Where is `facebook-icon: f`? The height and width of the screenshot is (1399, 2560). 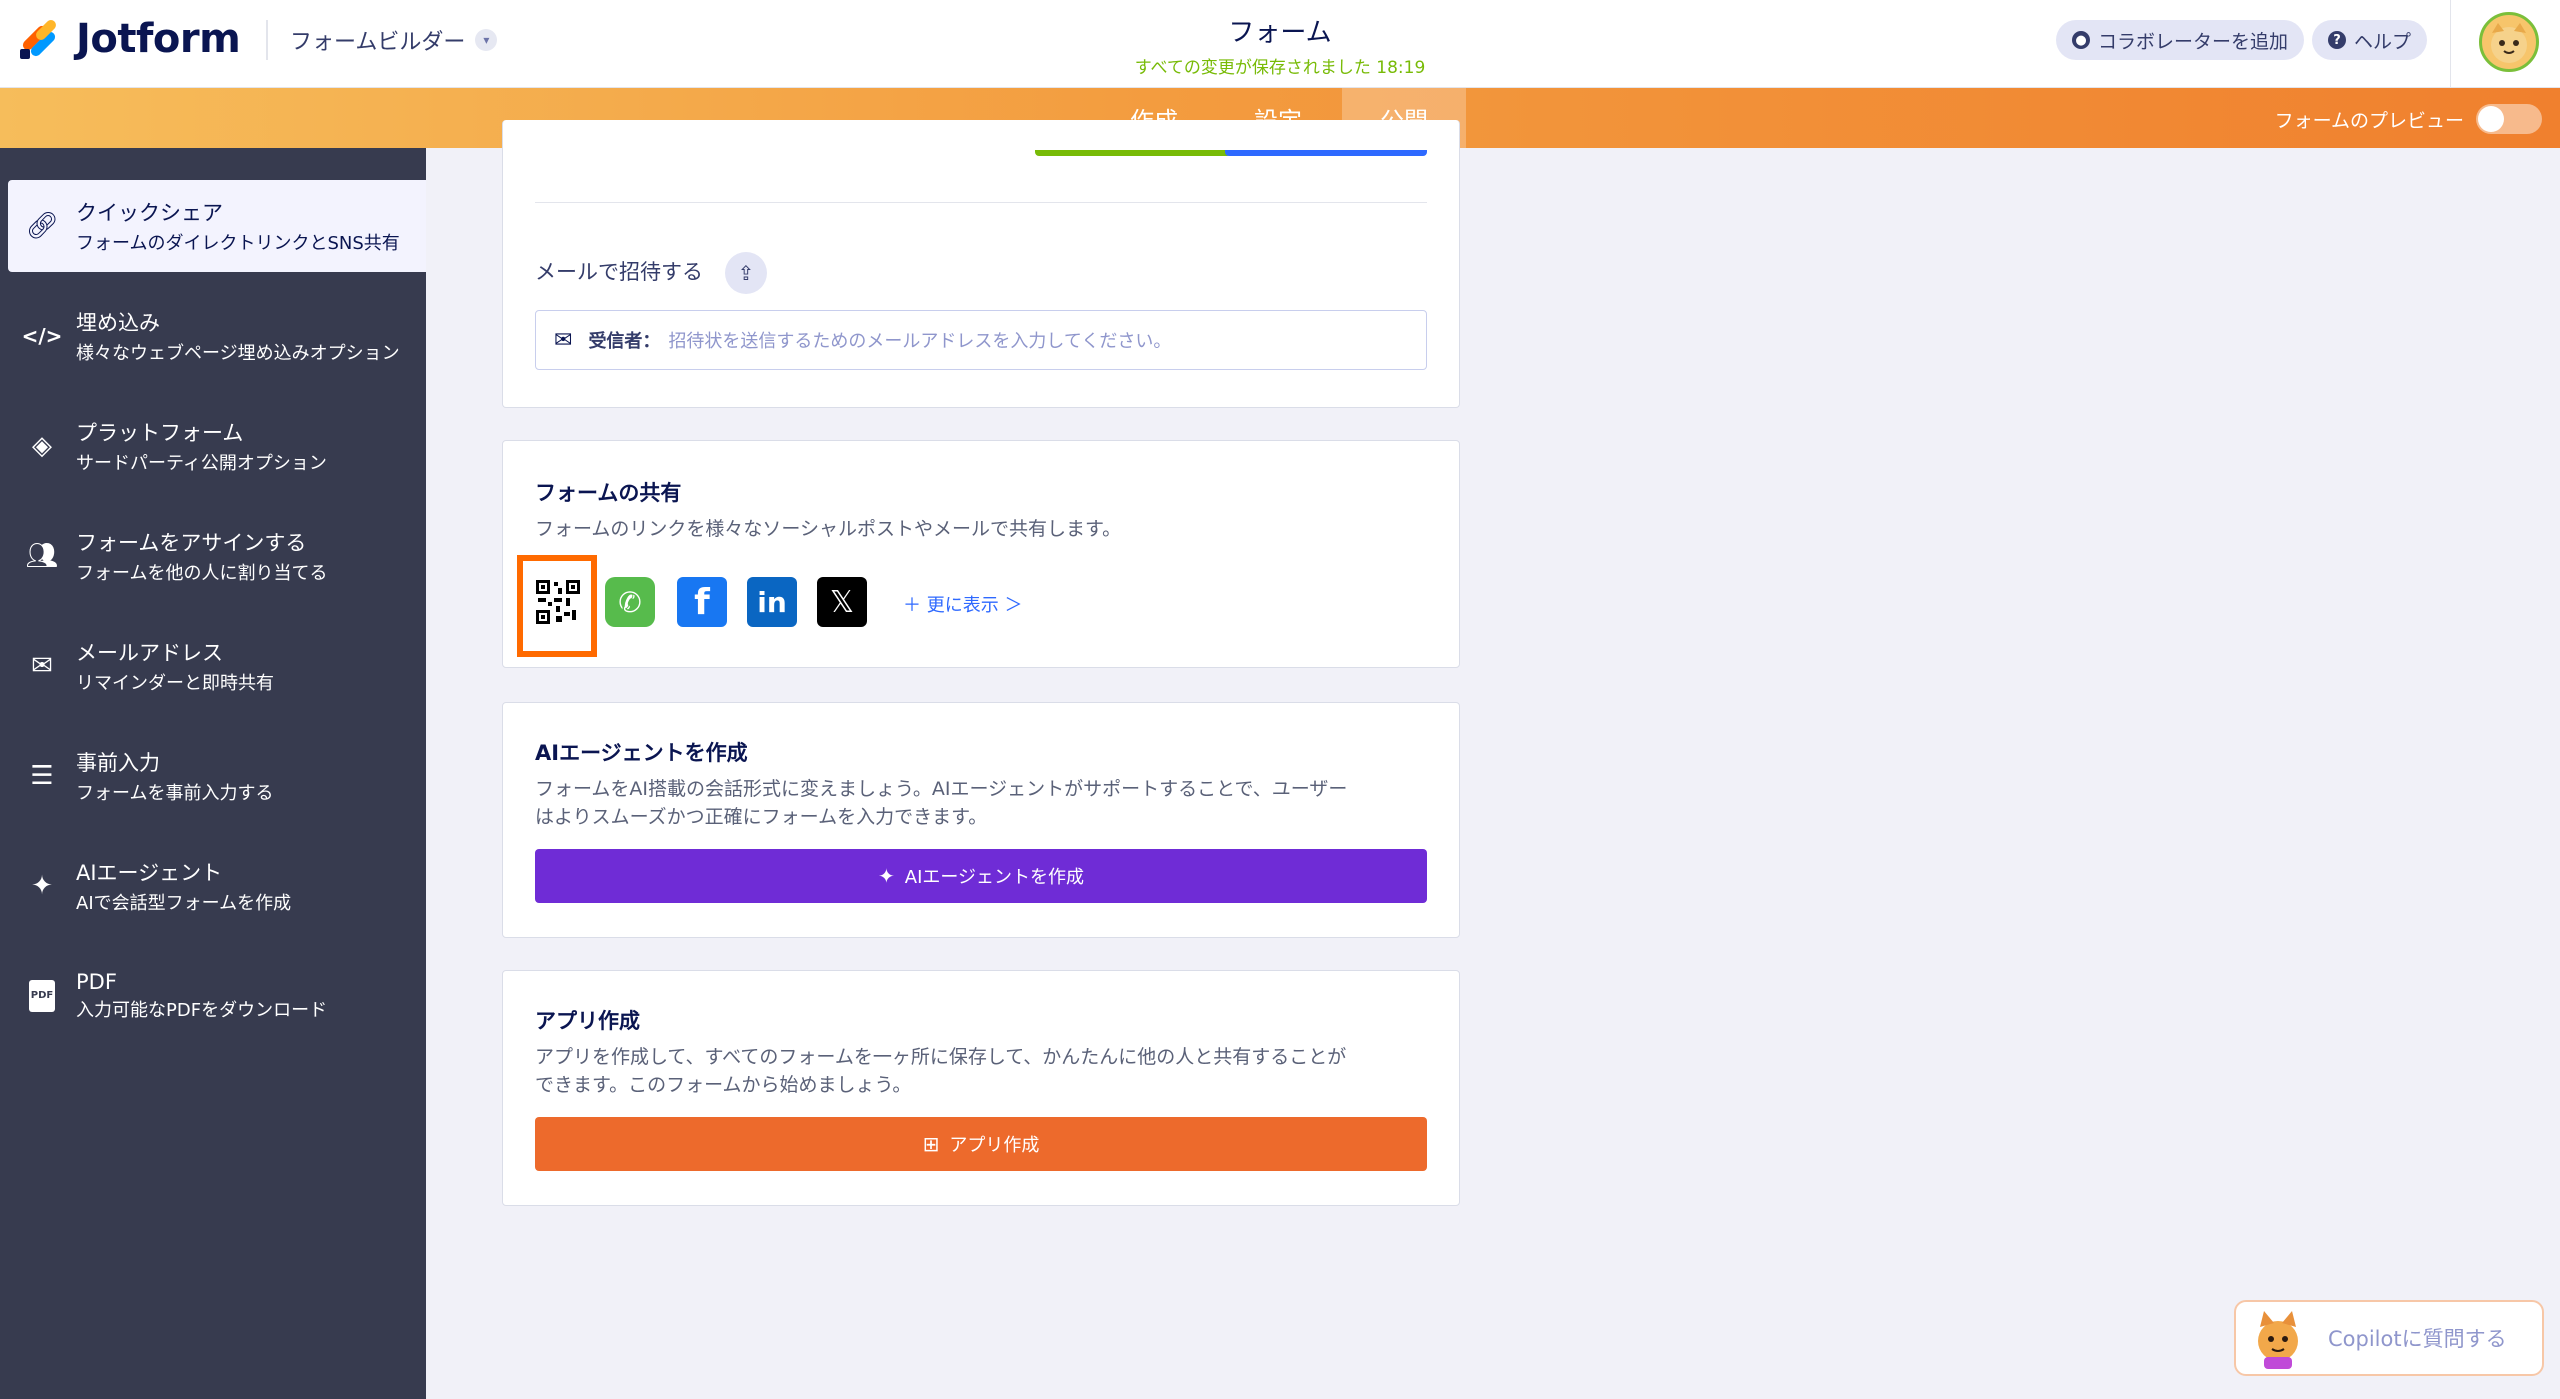 facebook-icon: f is located at coordinates (702, 602).